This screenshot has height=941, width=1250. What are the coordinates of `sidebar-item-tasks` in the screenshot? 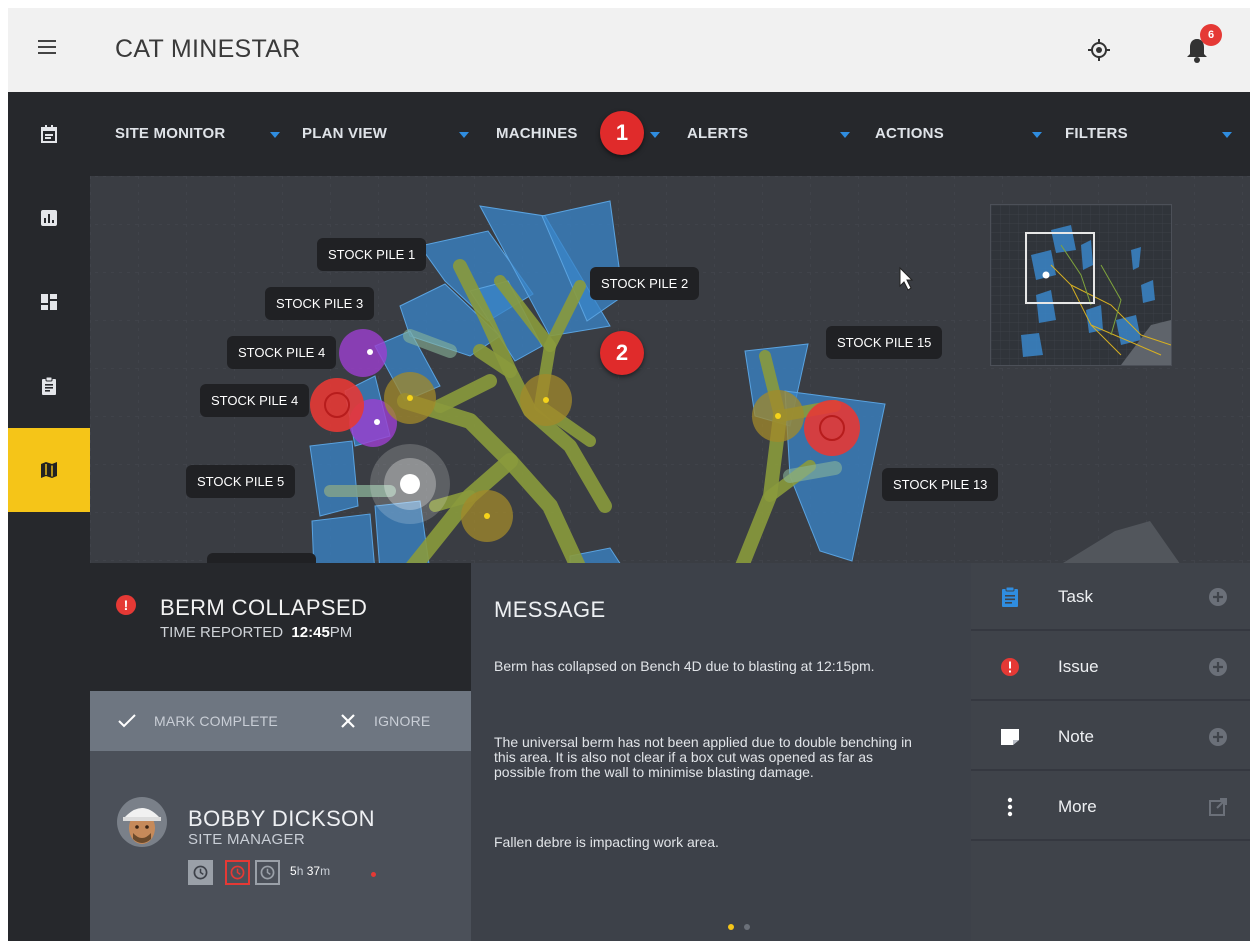 It's located at (49, 386).